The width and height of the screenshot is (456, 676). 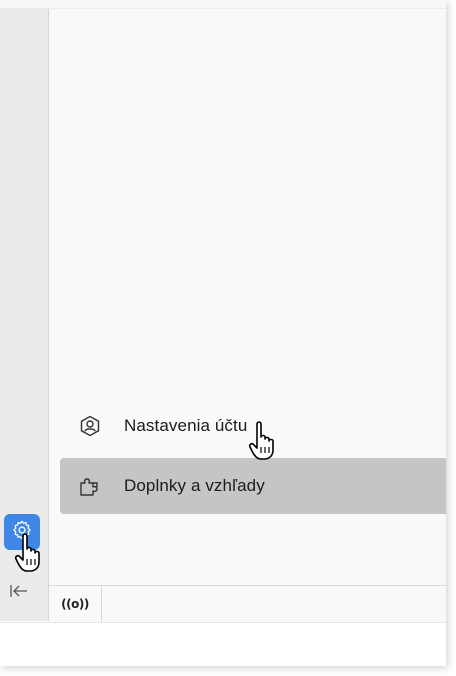 I want to click on top-edge, so click(x=223, y=4).